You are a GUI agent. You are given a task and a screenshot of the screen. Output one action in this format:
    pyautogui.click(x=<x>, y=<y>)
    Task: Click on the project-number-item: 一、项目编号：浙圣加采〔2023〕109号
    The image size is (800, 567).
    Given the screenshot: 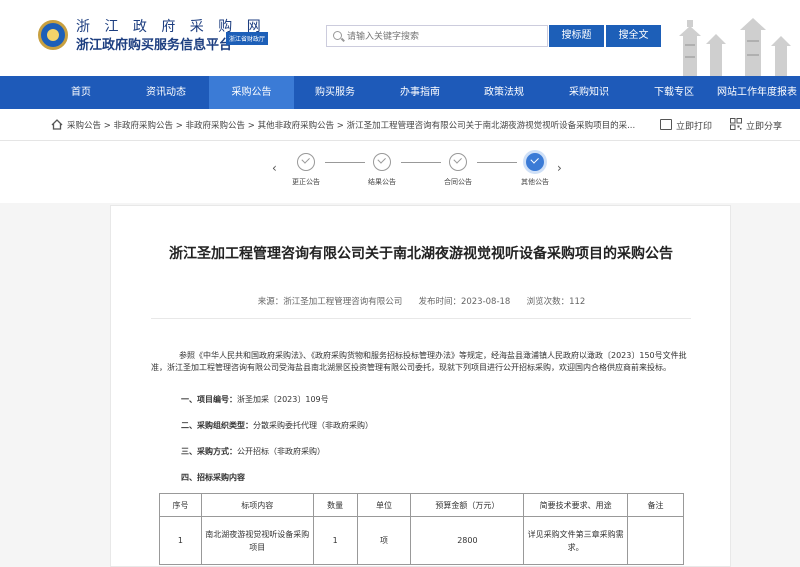 What is the action you would take?
    pyautogui.click(x=255, y=399)
    